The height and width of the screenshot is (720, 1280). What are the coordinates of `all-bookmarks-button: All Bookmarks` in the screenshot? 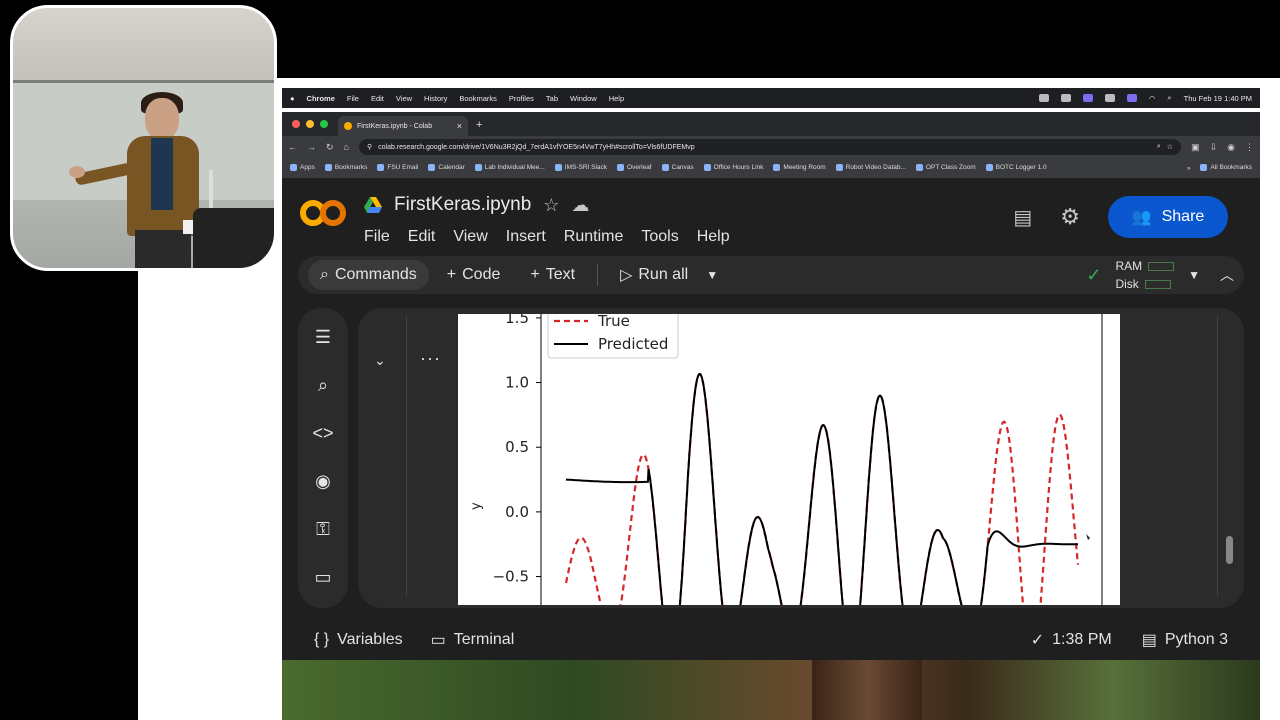 It's located at (1226, 168).